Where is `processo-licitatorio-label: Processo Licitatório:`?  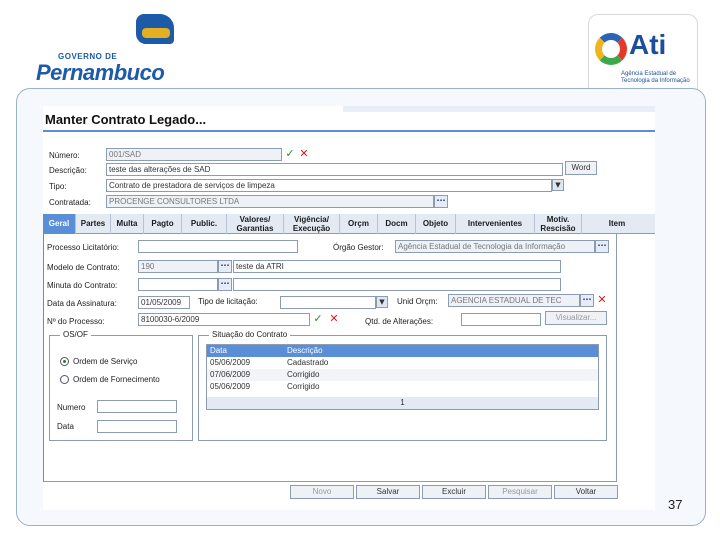
processo-licitatorio-label: Processo Licitatório: is located at coordinates (83, 247).